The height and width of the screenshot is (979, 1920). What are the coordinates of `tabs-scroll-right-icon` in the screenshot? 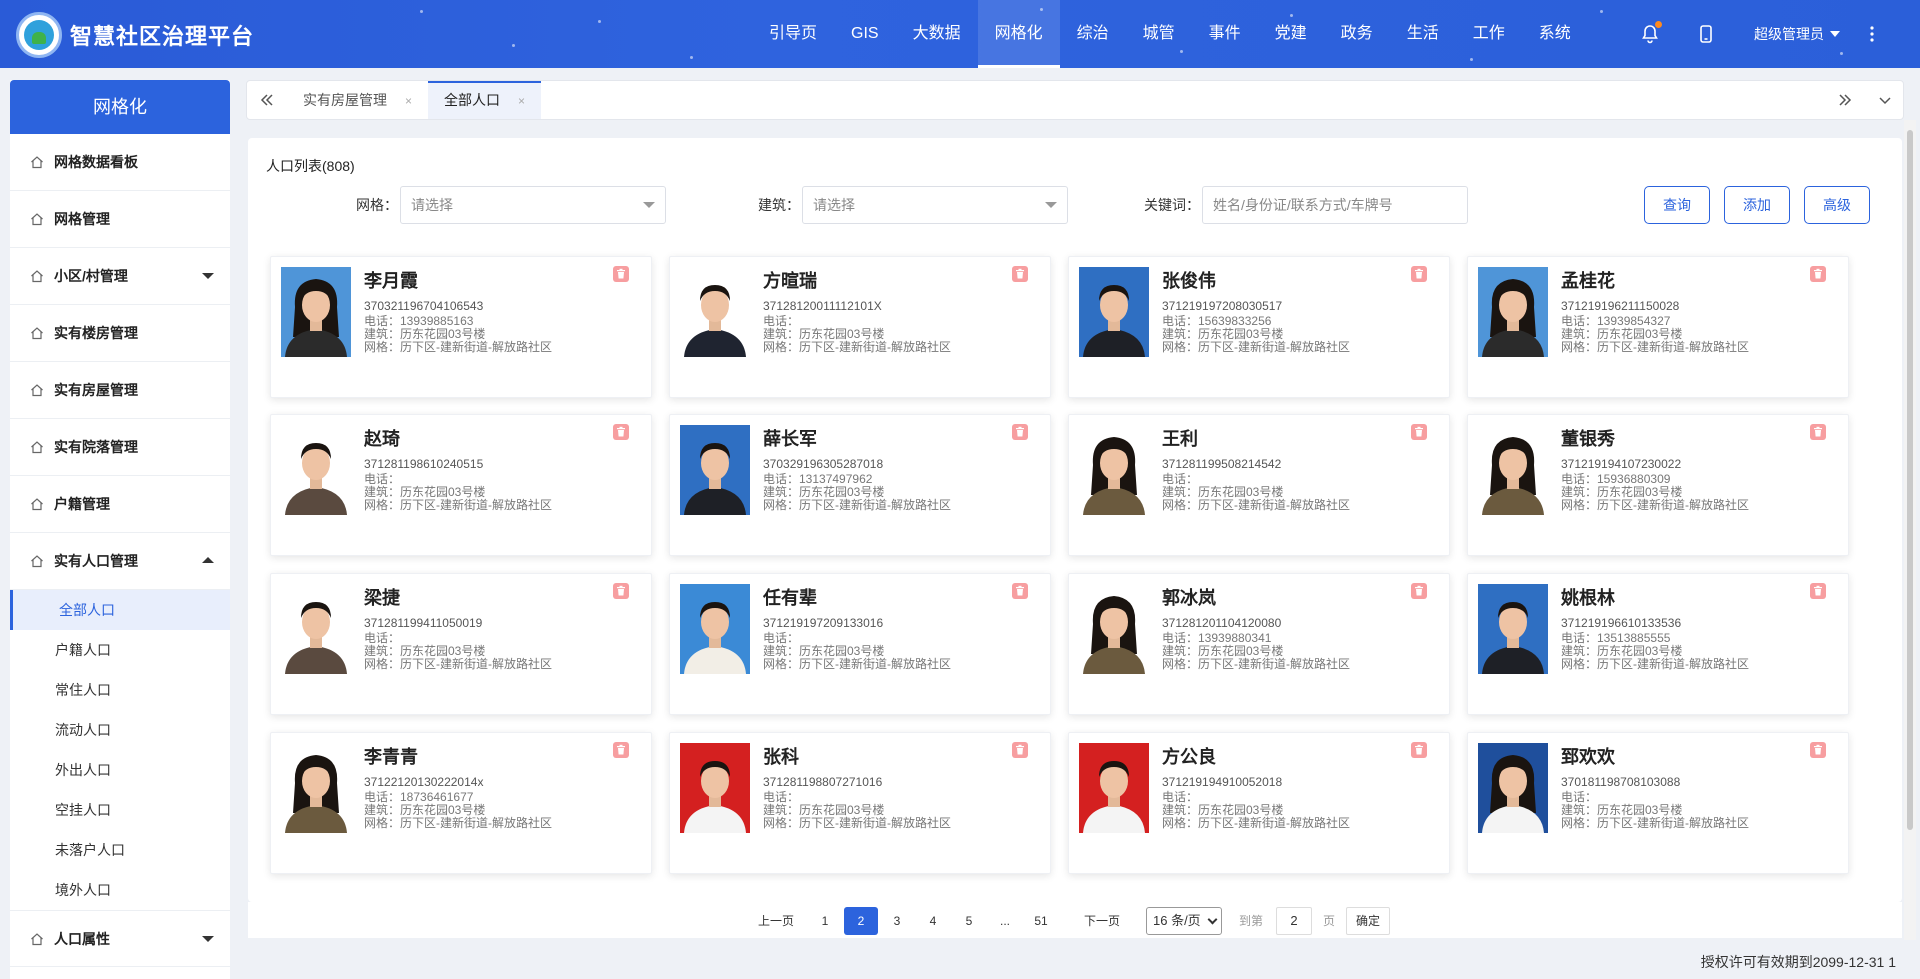 It's located at (1845, 100).